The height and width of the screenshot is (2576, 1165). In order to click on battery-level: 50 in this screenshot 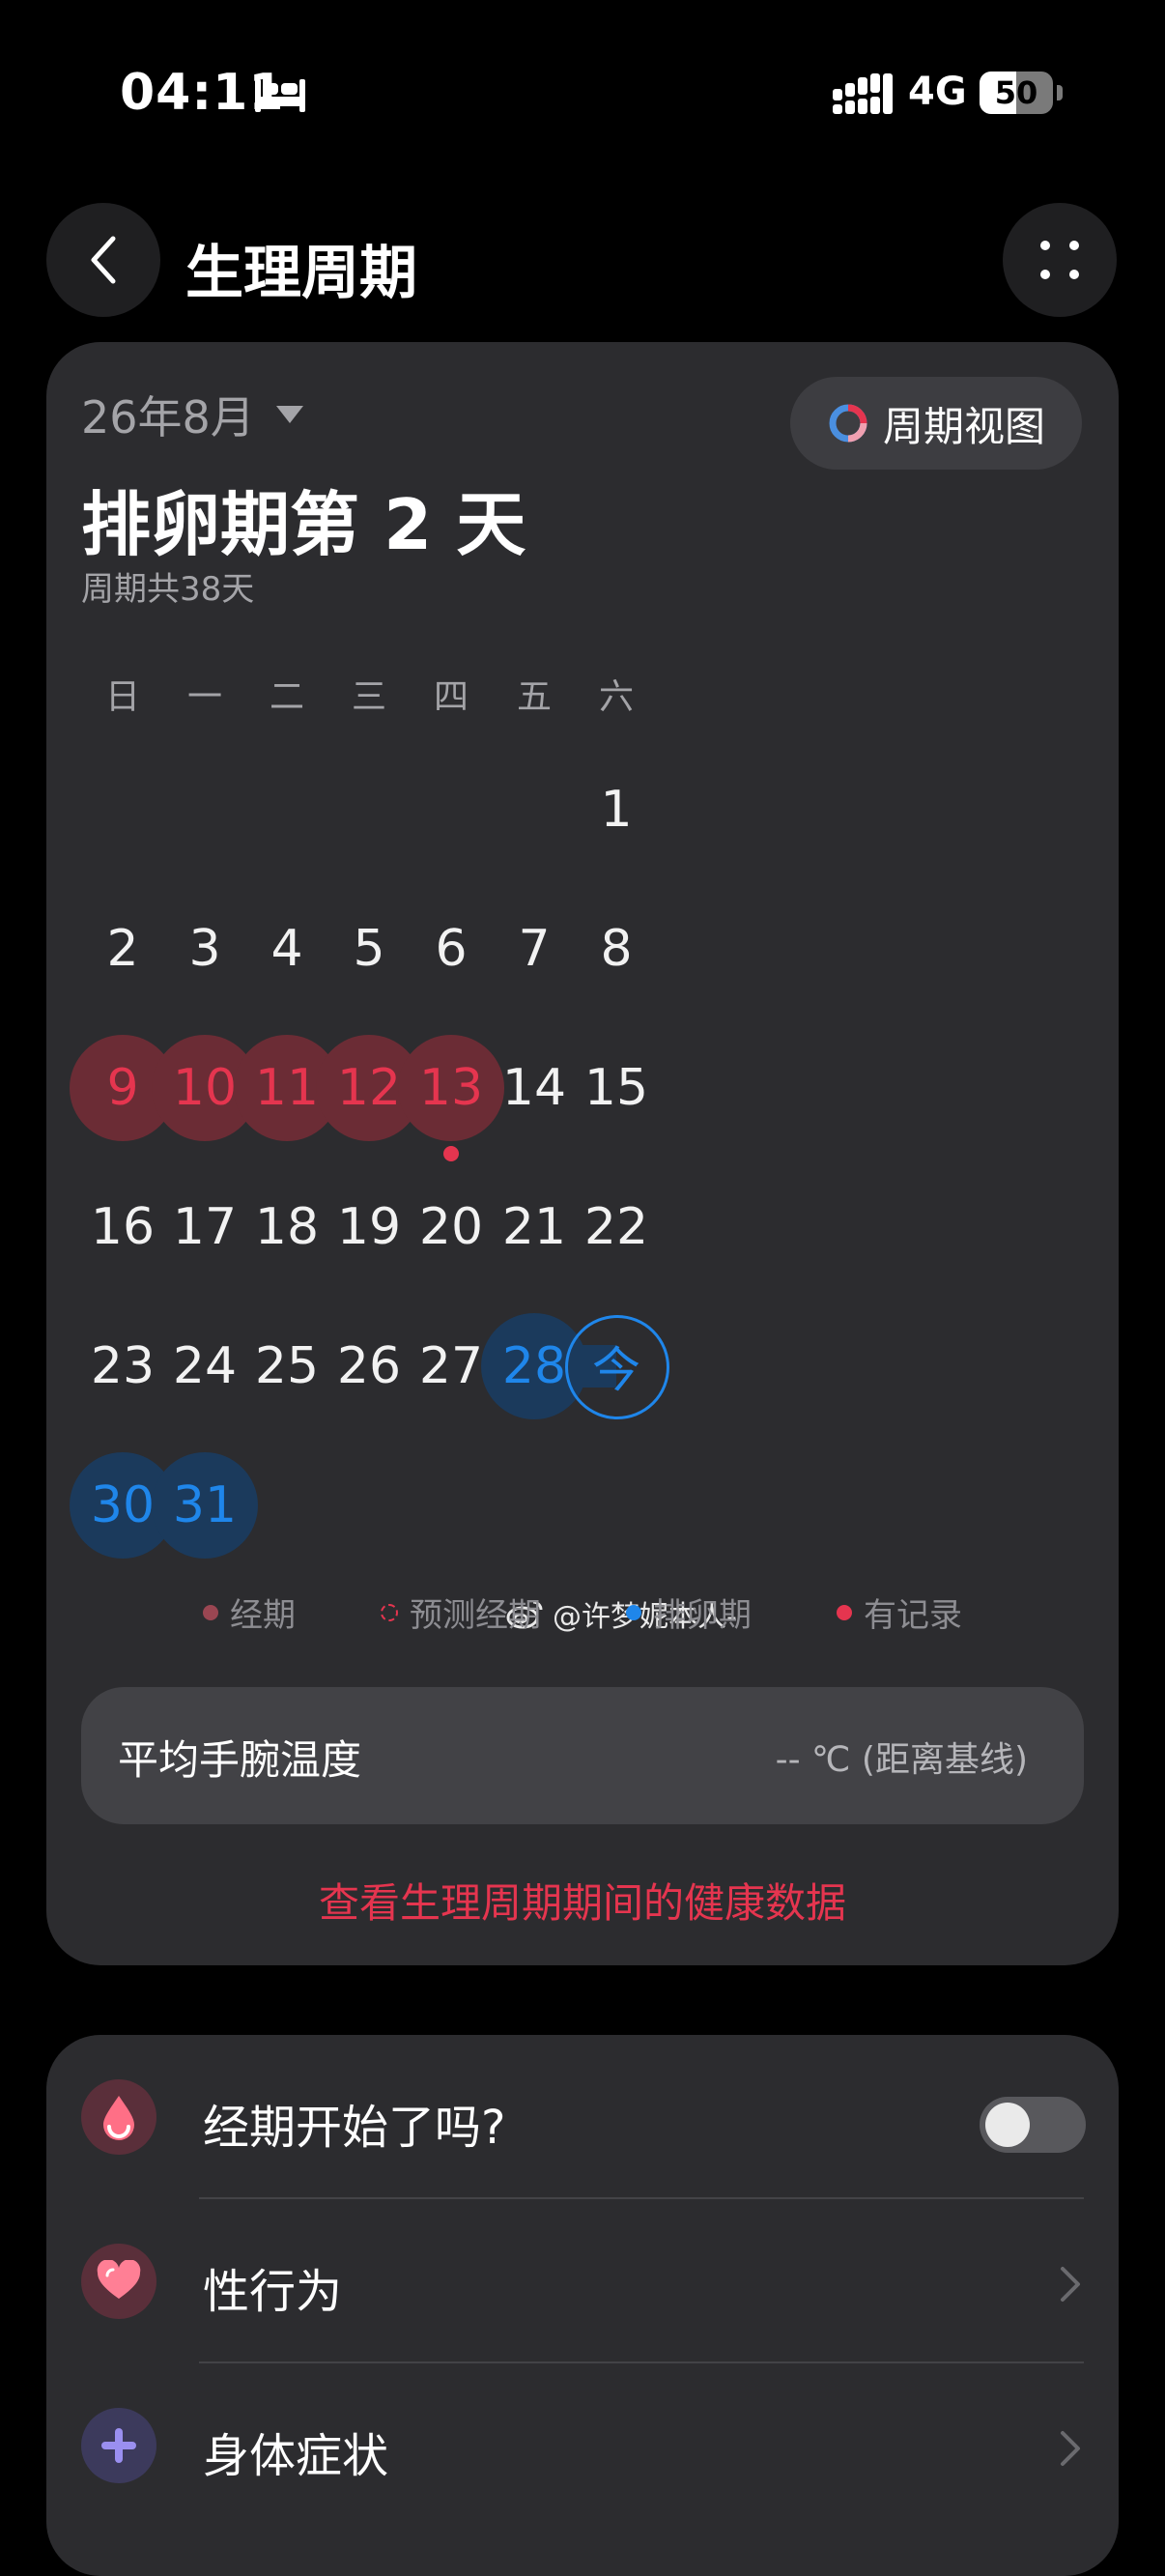, I will do `click(1016, 93)`.